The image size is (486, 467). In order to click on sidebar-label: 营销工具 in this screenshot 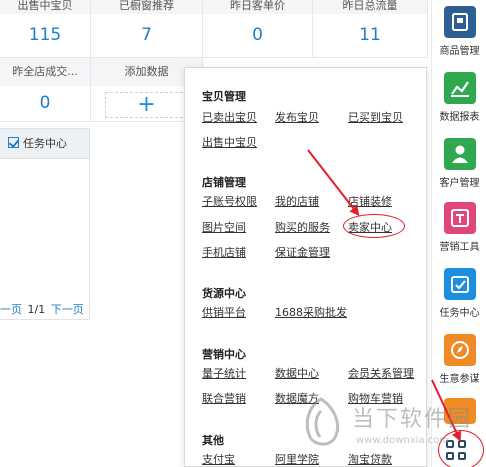, I will do `click(459, 247)`.